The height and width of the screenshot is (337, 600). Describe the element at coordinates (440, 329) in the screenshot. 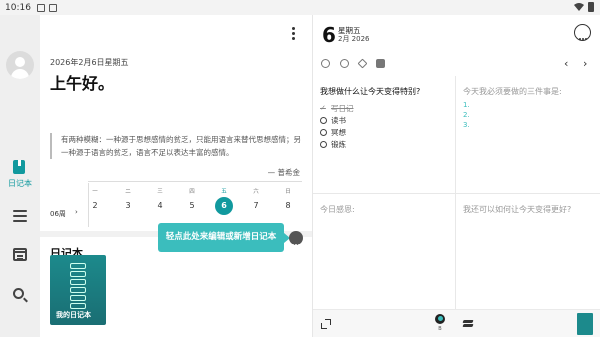

I see `mood-label: B` at that location.